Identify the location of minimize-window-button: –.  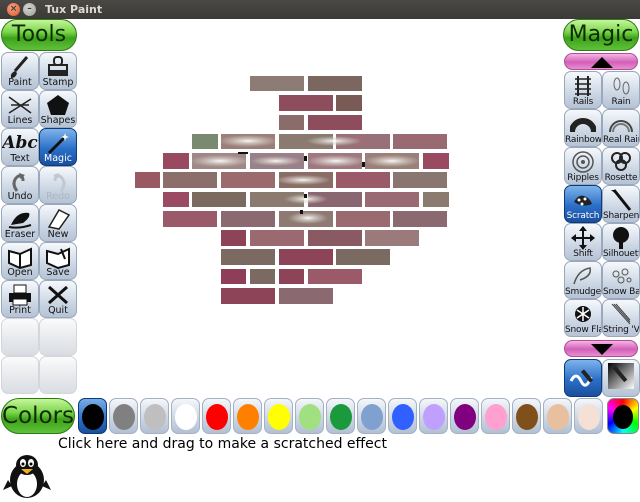
(29, 9).